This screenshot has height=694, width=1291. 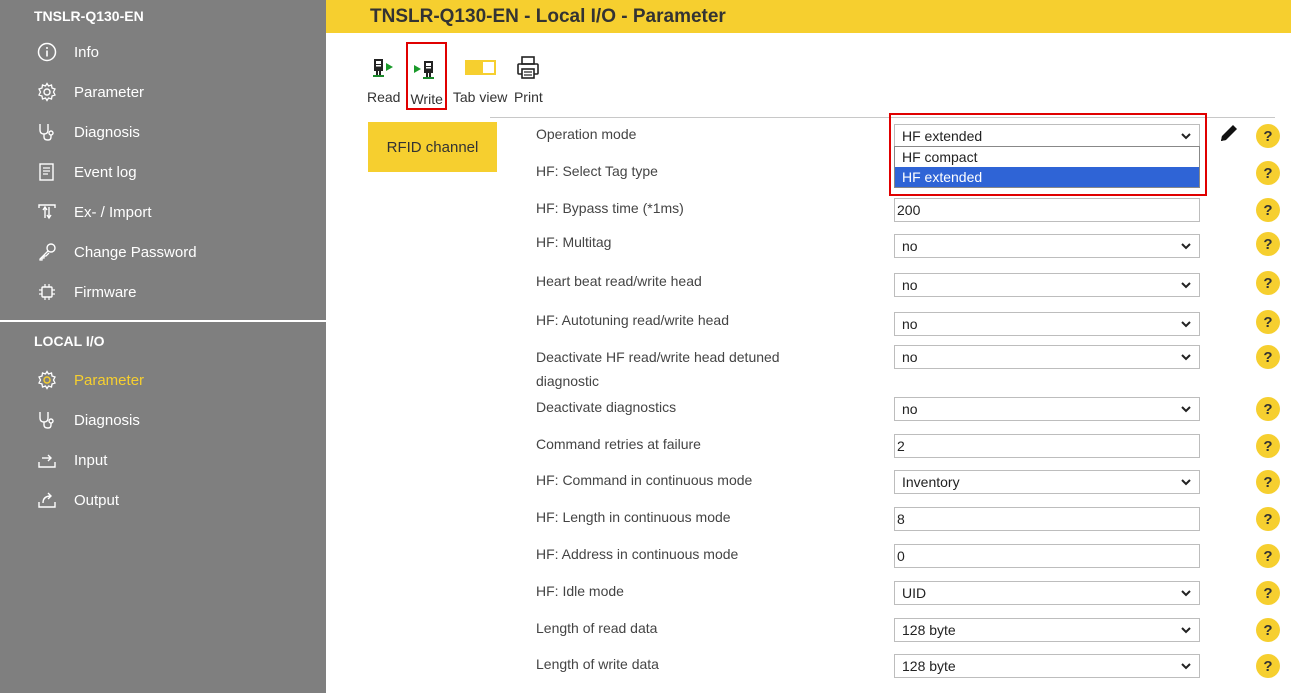 What do you see at coordinates (580, 591) in the screenshot?
I see `param-label: HF: Idle mode` at bounding box center [580, 591].